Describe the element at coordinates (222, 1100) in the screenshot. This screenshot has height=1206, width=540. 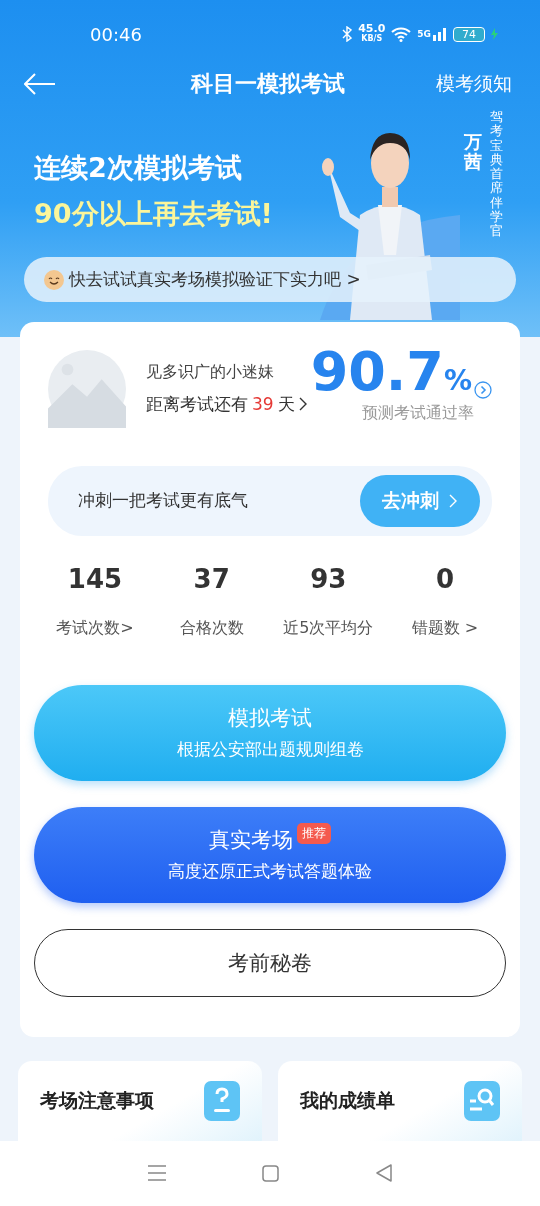
I see `question-icon` at that location.